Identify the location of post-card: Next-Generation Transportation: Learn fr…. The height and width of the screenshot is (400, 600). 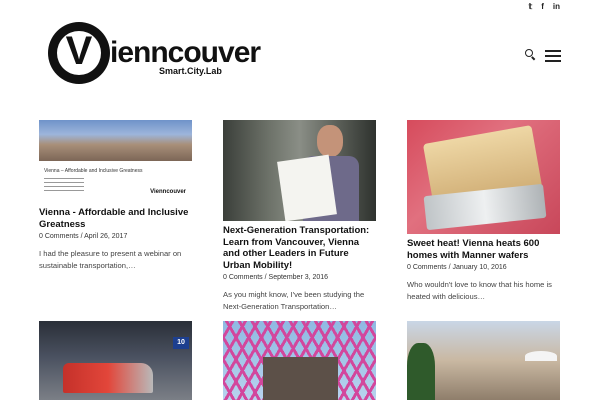
(299, 216).